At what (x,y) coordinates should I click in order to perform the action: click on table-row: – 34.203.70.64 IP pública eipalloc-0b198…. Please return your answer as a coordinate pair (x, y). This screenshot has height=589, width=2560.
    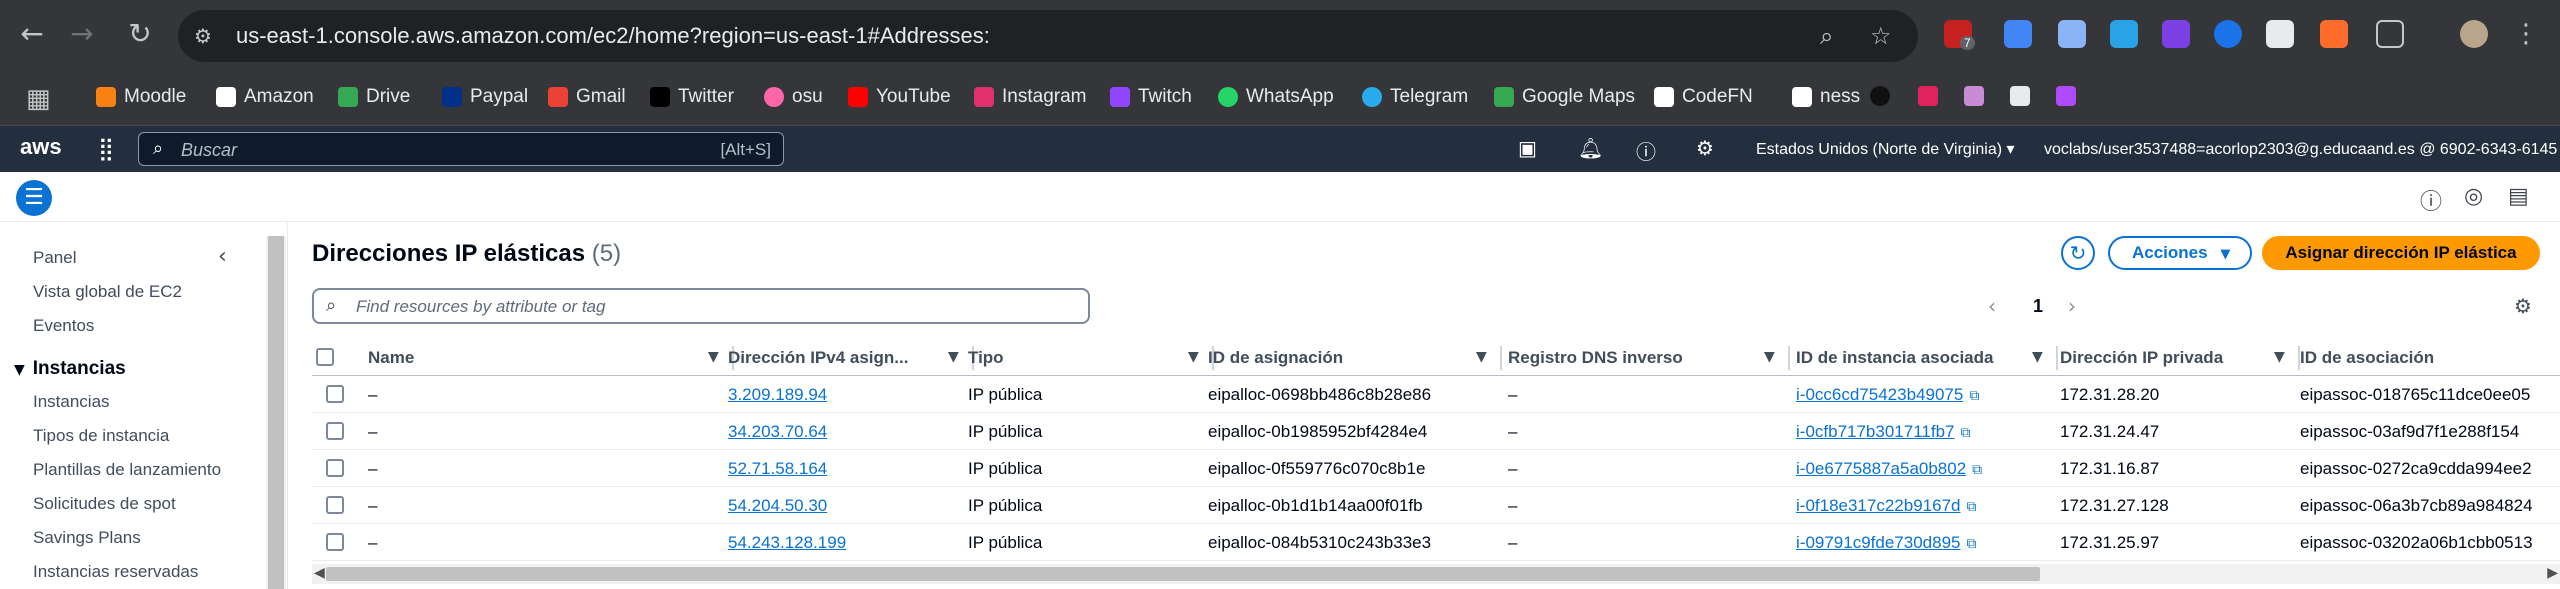
    Looking at the image, I should click on (1436, 431).